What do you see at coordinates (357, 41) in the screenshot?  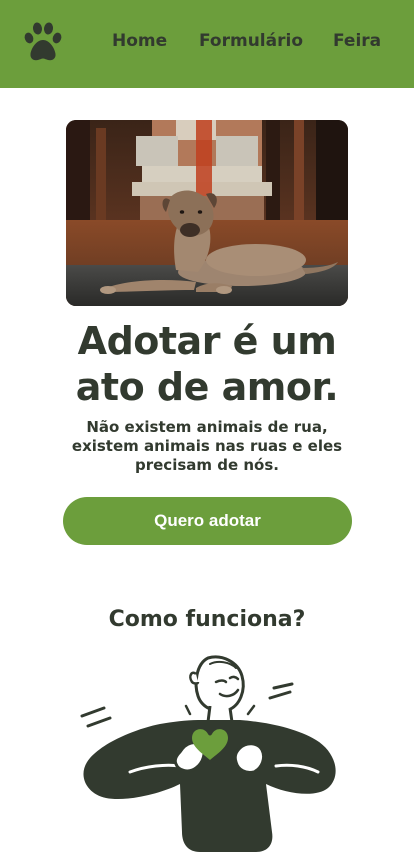 I see `nav-feira: Feira` at bounding box center [357, 41].